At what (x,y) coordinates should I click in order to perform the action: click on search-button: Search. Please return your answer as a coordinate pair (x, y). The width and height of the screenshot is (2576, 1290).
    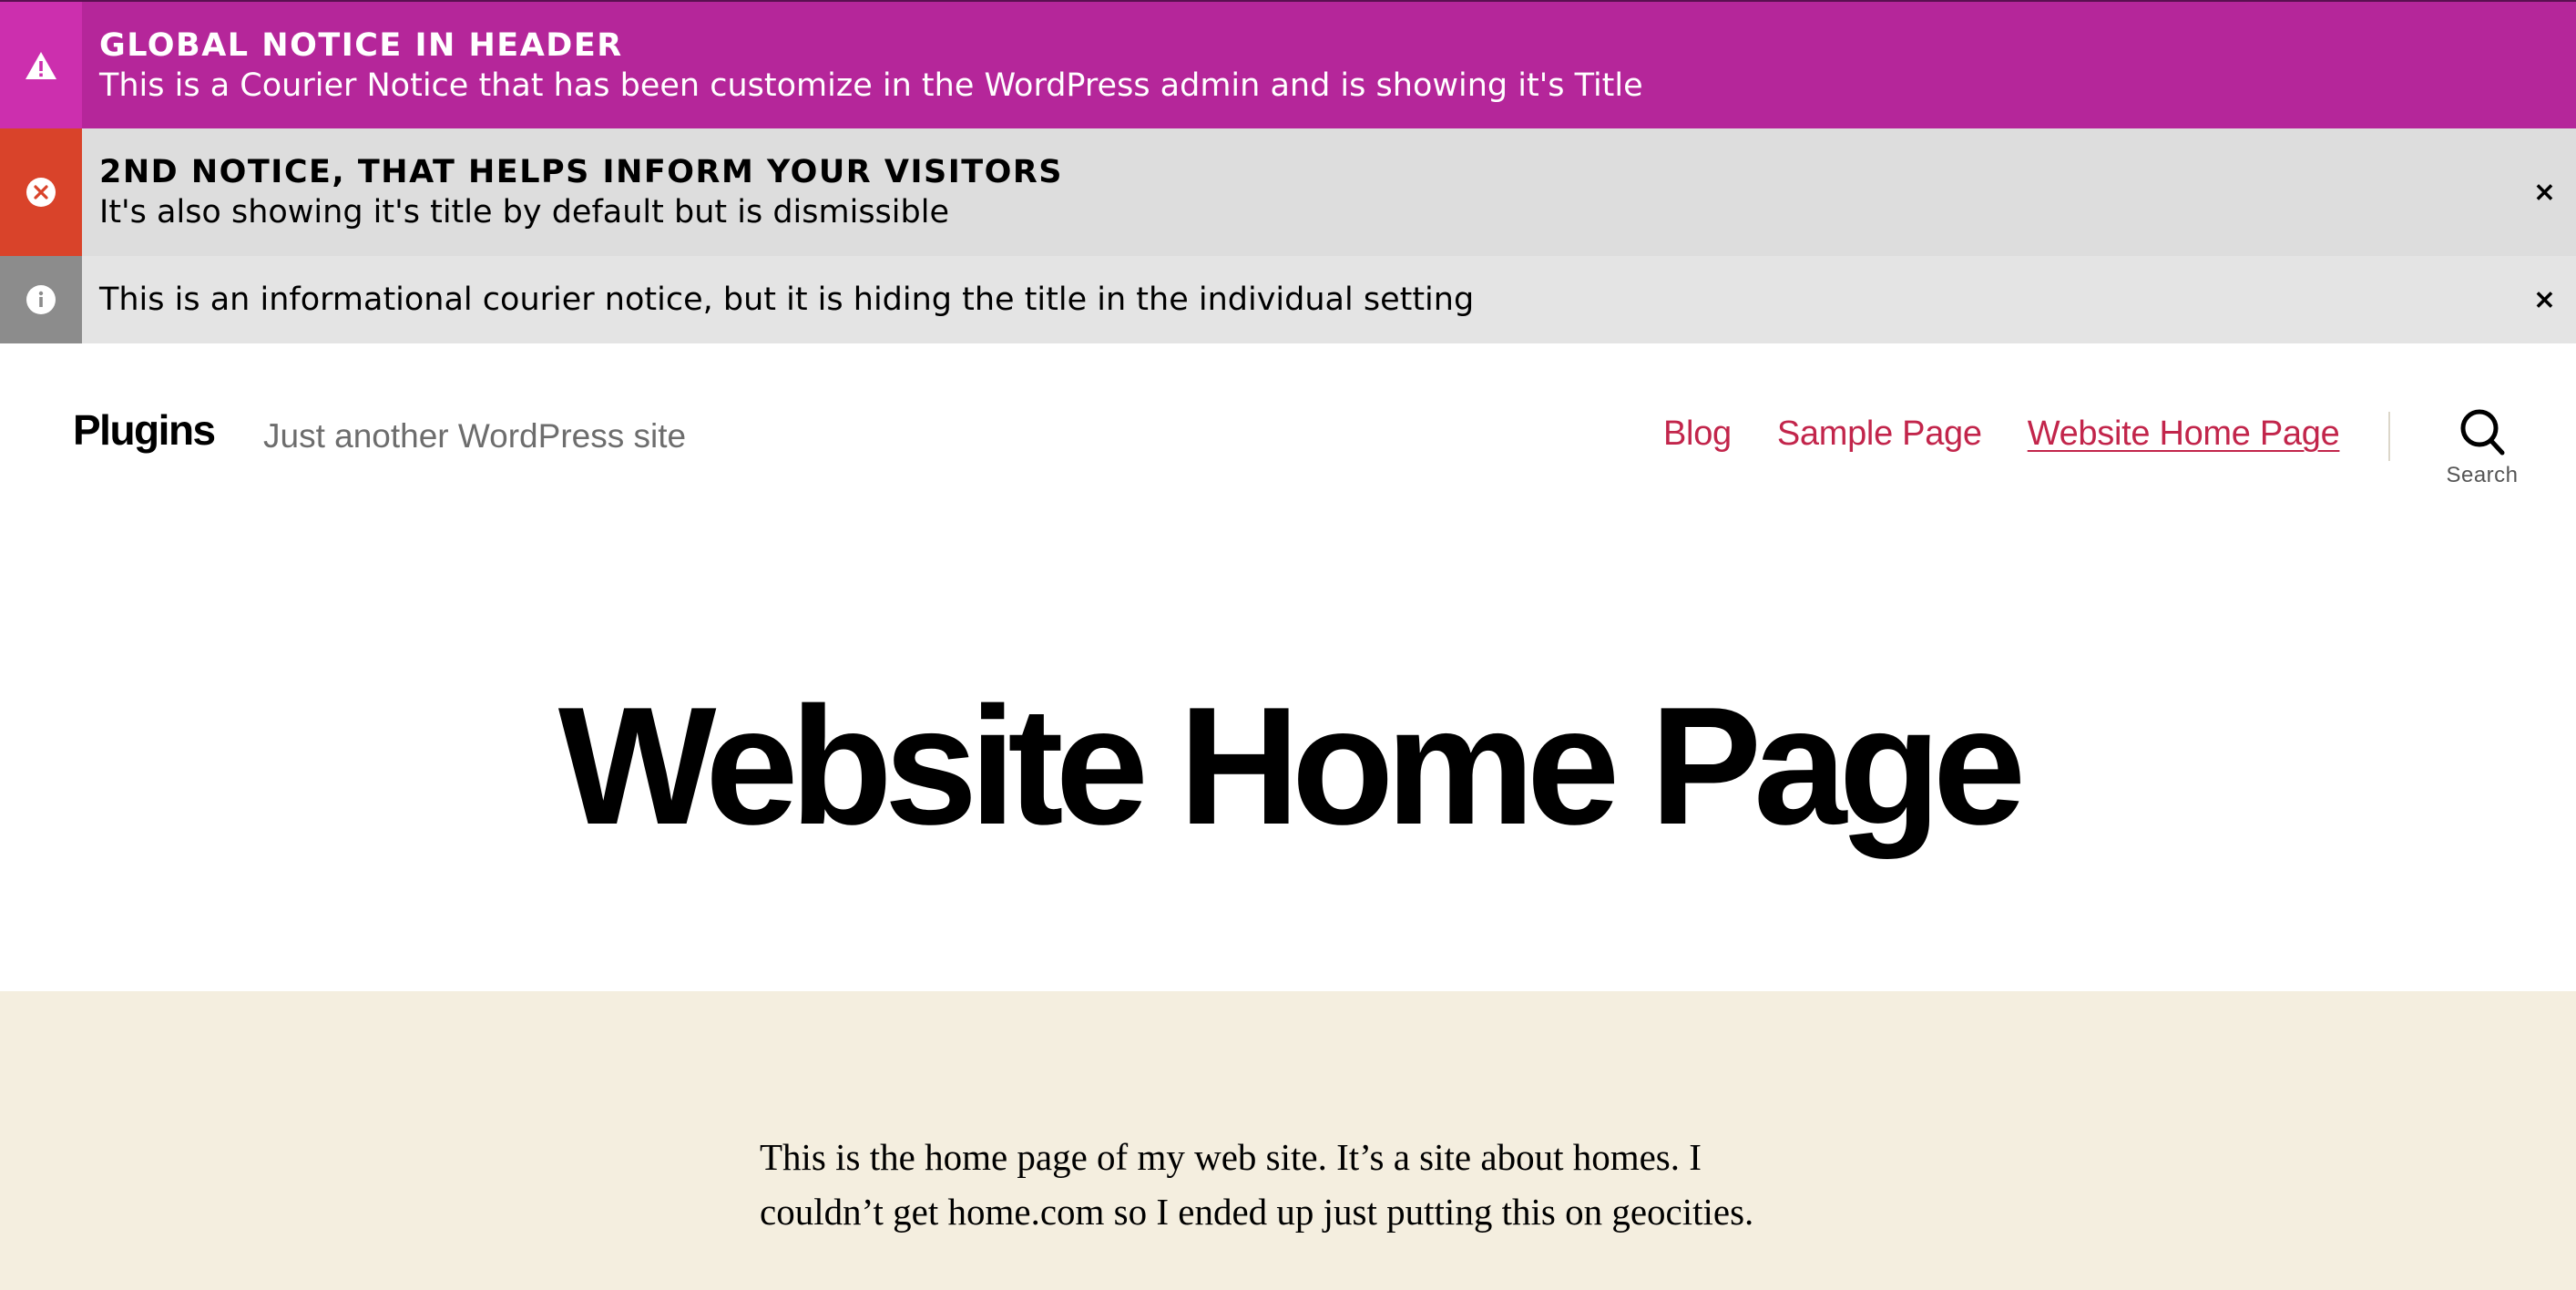
    Looking at the image, I should click on (2482, 448).